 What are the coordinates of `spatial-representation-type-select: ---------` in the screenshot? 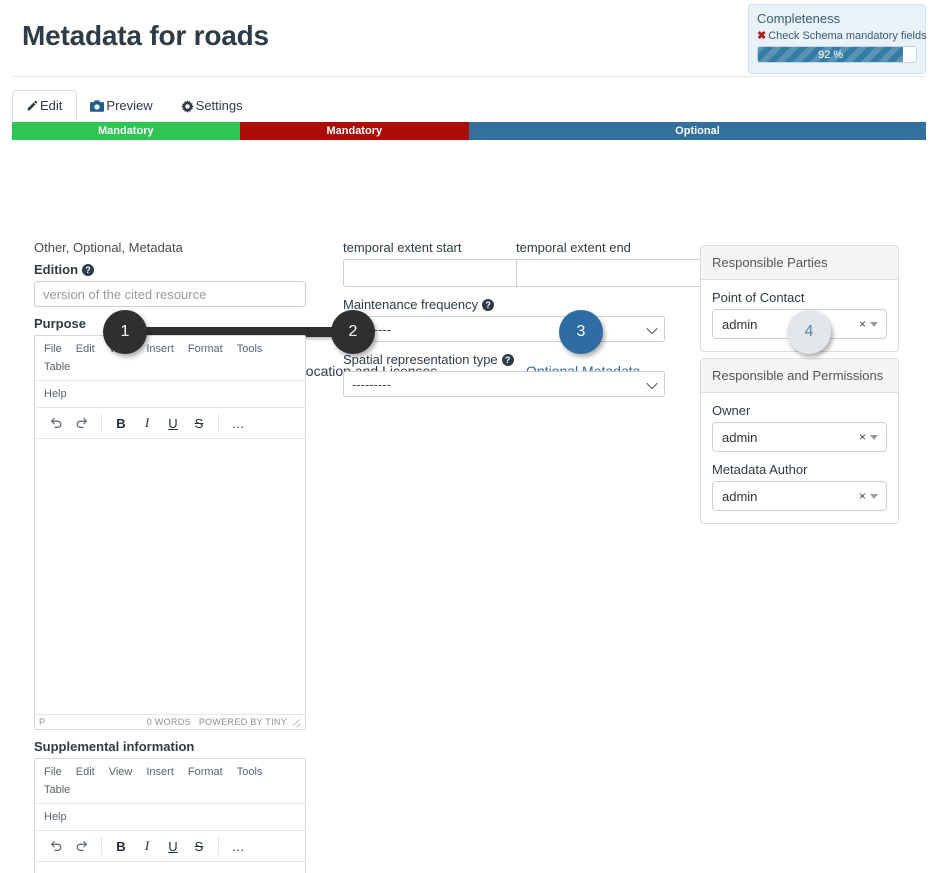 It's located at (504, 384).